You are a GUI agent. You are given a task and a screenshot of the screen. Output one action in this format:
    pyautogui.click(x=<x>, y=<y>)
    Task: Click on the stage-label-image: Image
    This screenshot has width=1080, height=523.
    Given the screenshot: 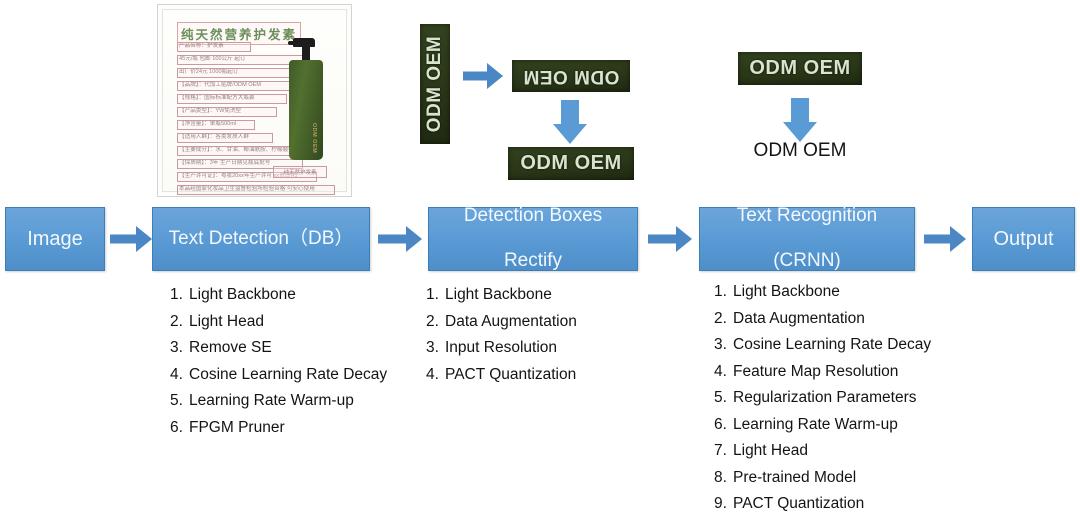 What is the action you would take?
    pyautogui.click(x=55, y=239)
    